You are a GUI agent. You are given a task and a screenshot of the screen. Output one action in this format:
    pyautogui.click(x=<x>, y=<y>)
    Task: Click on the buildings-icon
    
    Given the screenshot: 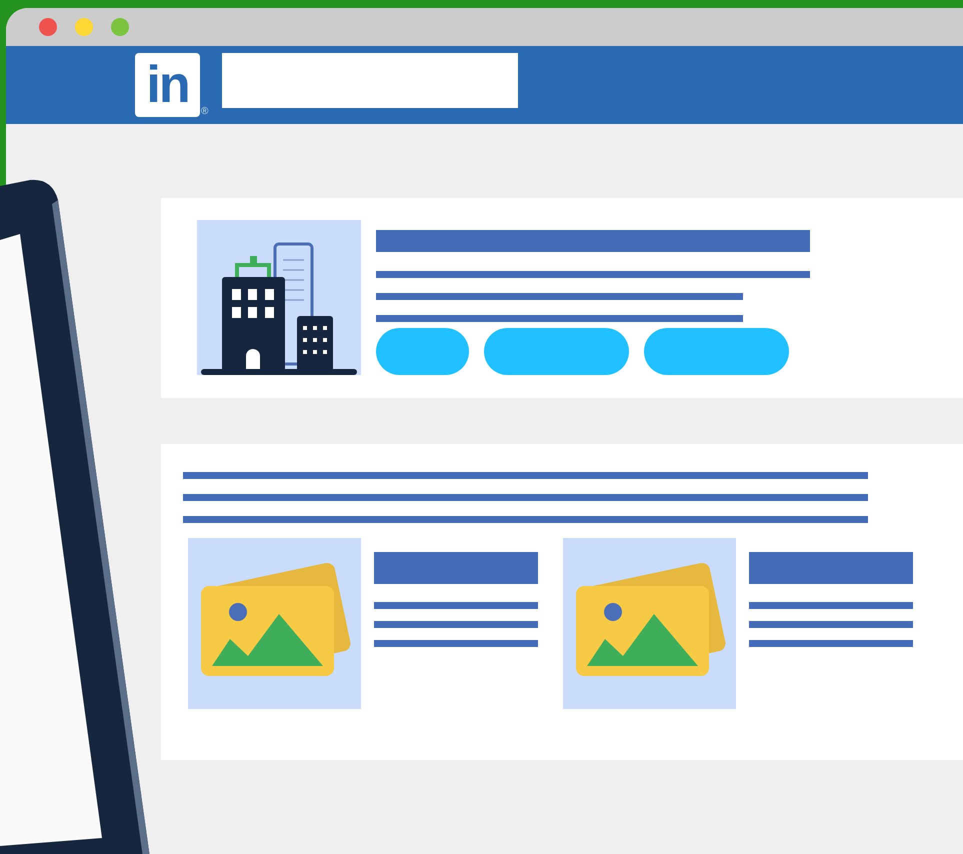 What is the action you would take?
    pyautogui.click(x=279, y=297)
    